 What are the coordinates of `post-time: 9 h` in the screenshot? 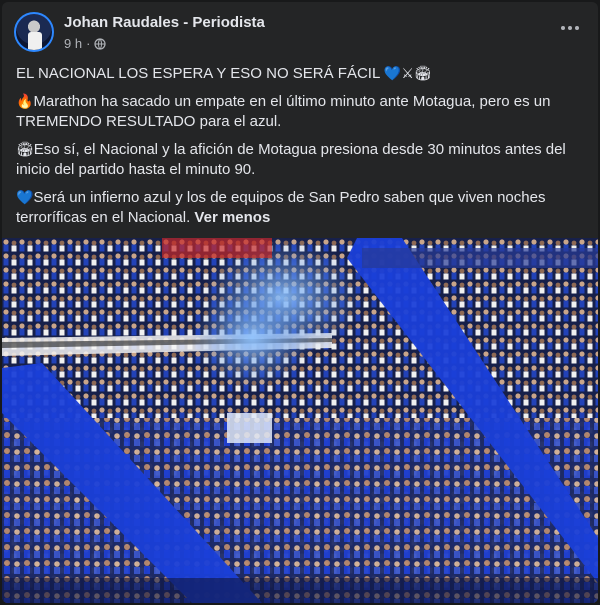 It's located at (73, 43).